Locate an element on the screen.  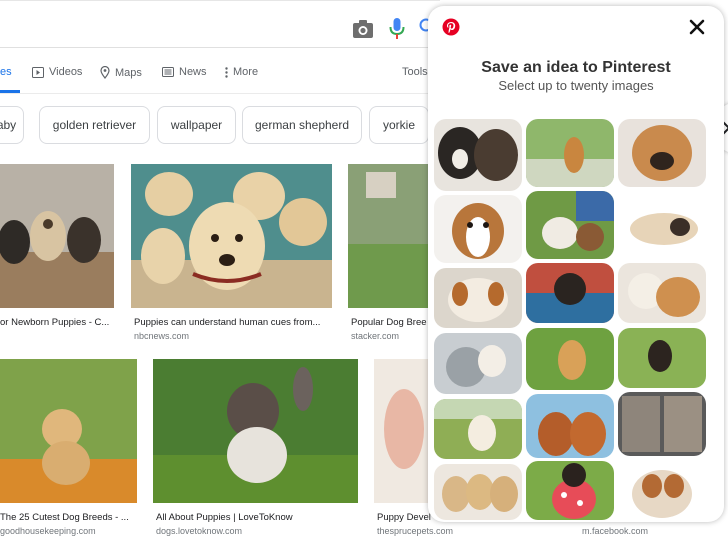
tab-label: Maps is located at coordinates (128, 72).